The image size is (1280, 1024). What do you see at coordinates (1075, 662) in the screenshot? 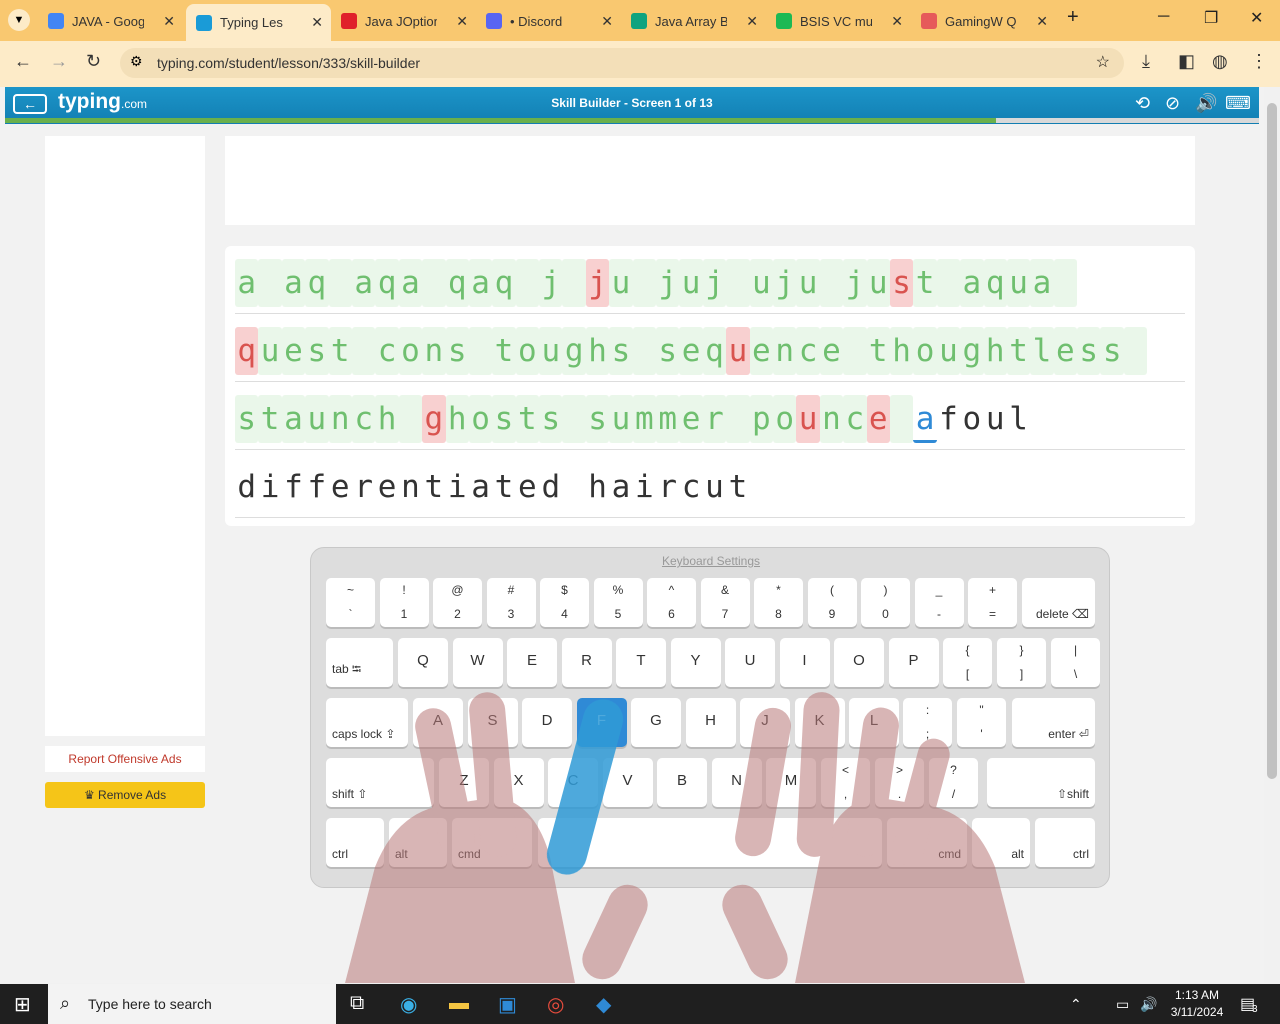
I see `key: | \` at bounding box center [1075, 662].